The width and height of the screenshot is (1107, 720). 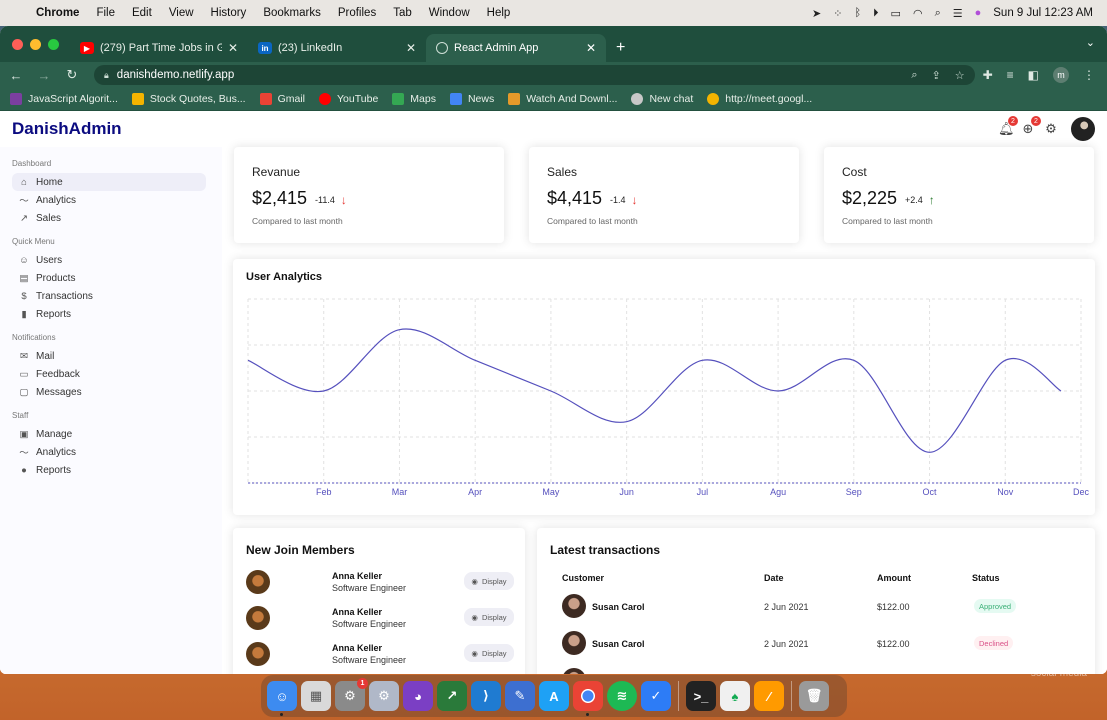 I want to click on close-window-button, so click(x=17, y=44).